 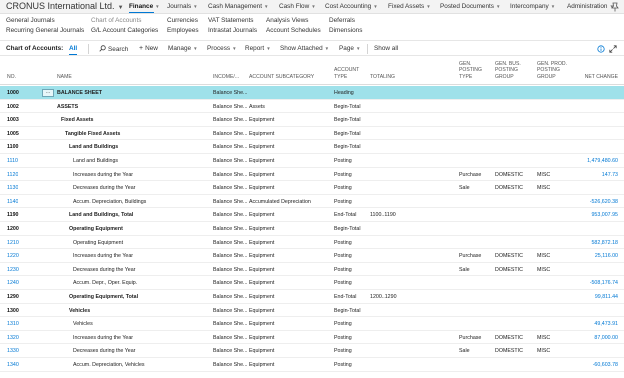 What do you see at coordinates (351, 6) in the screenshot?
I see `nav-item-cost-accounting: Cost Accounting ▼` at bounding box center [351, 6].